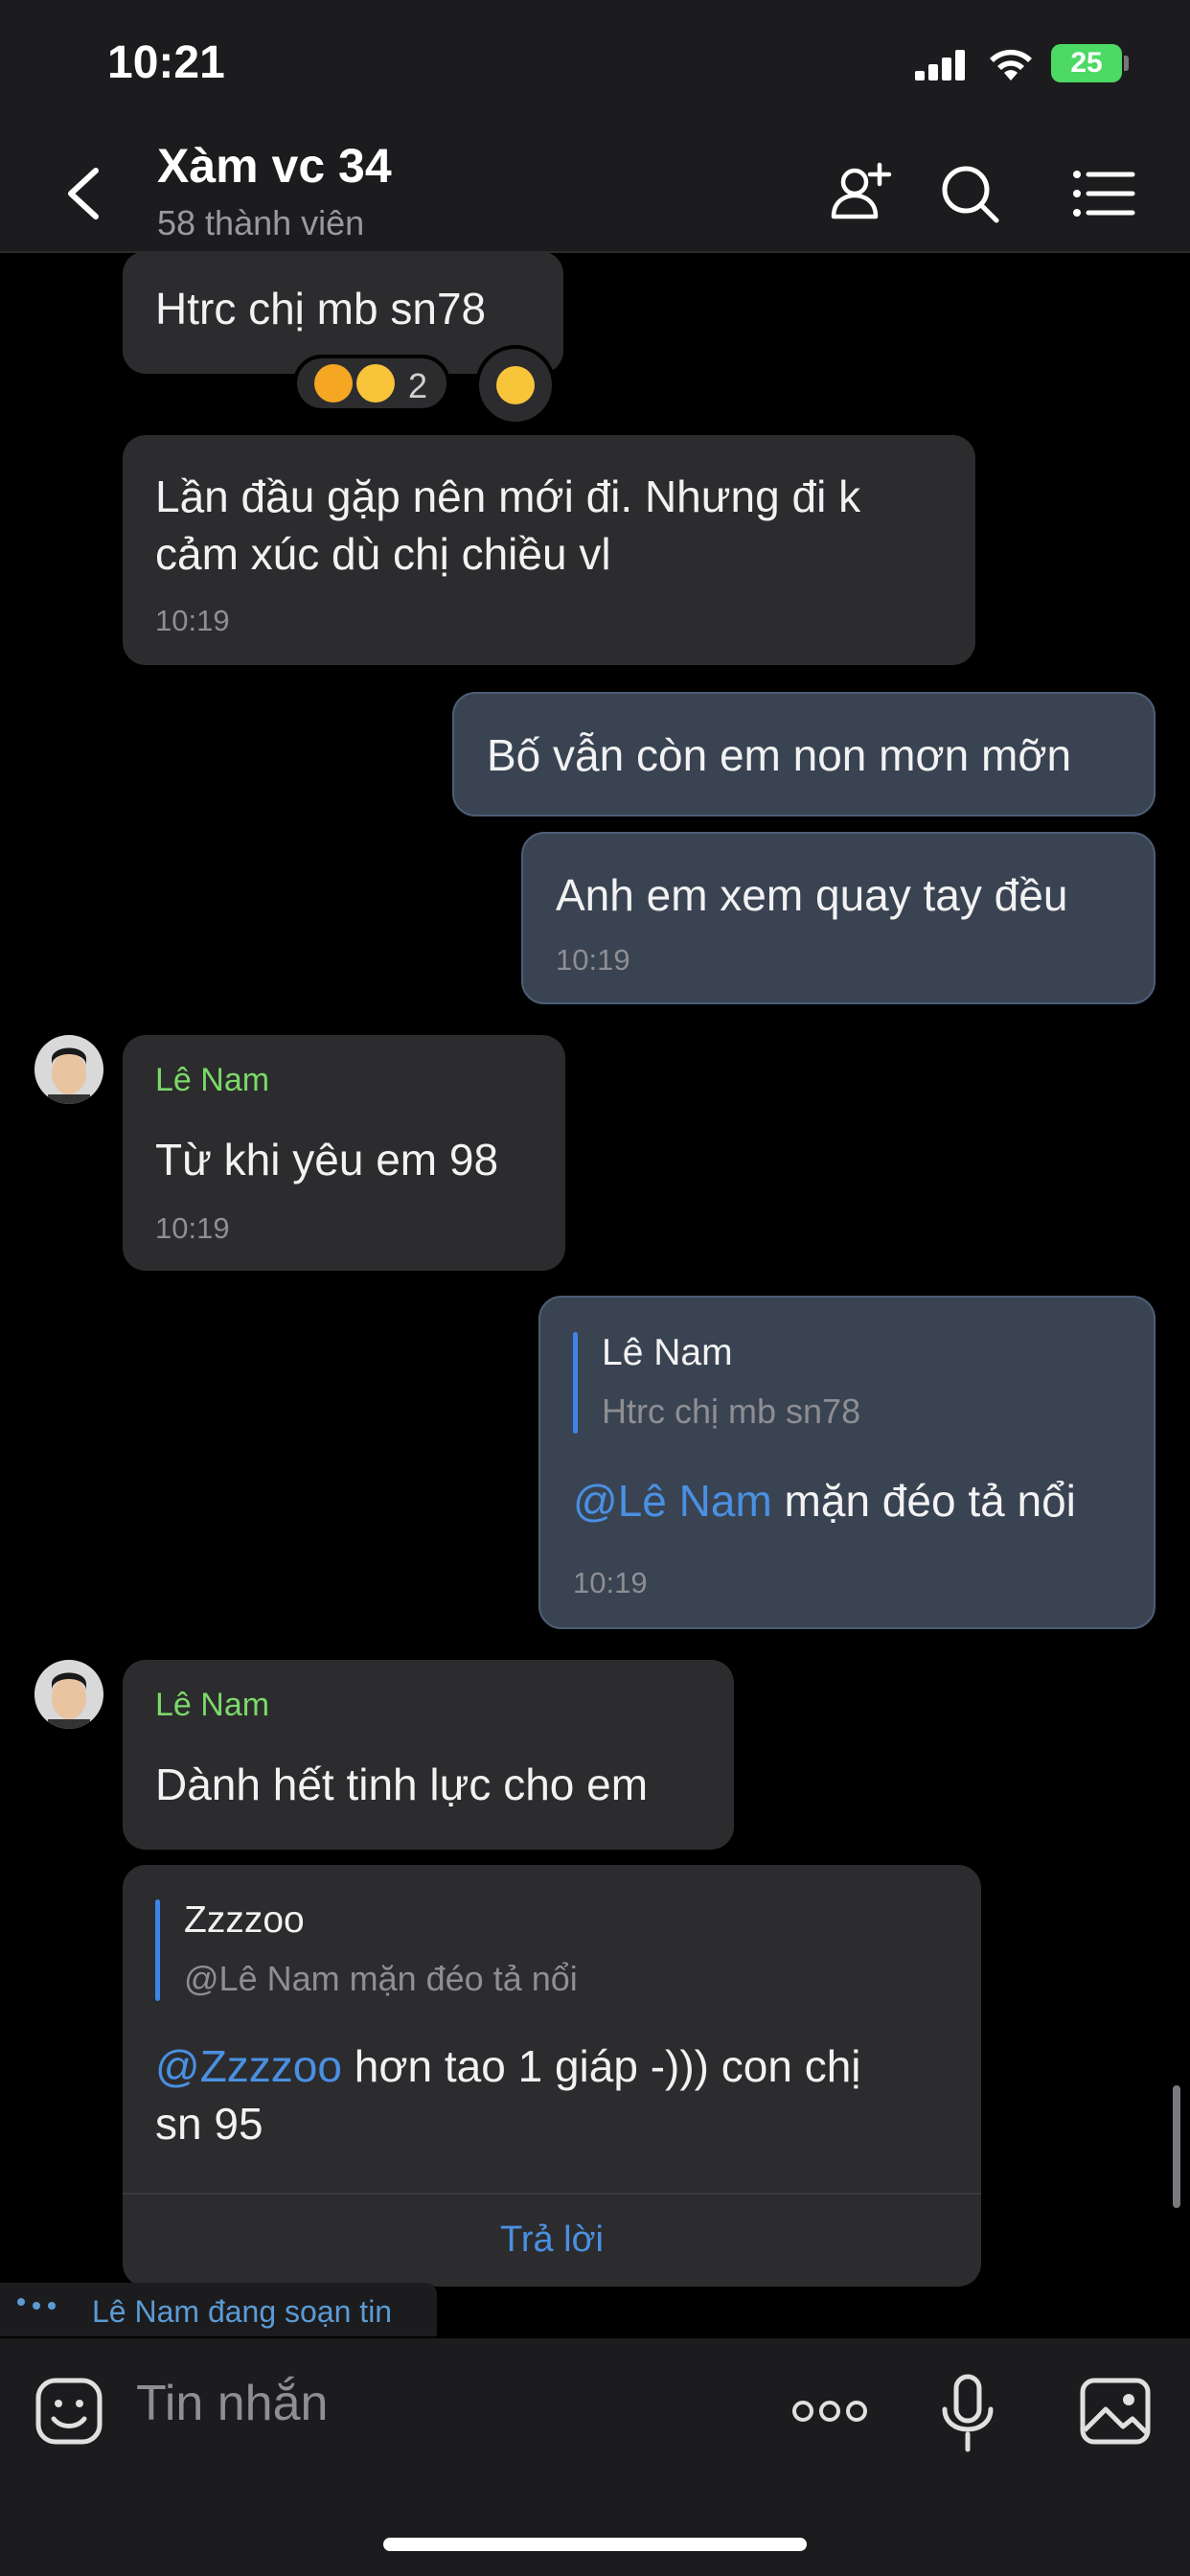 The height and width of the screenshot is (2576, 1190). What do you see at coordinates (1087, 63) in the screenshot?
I see `battery-indicator: 25` at bounding box center [1087, 63].